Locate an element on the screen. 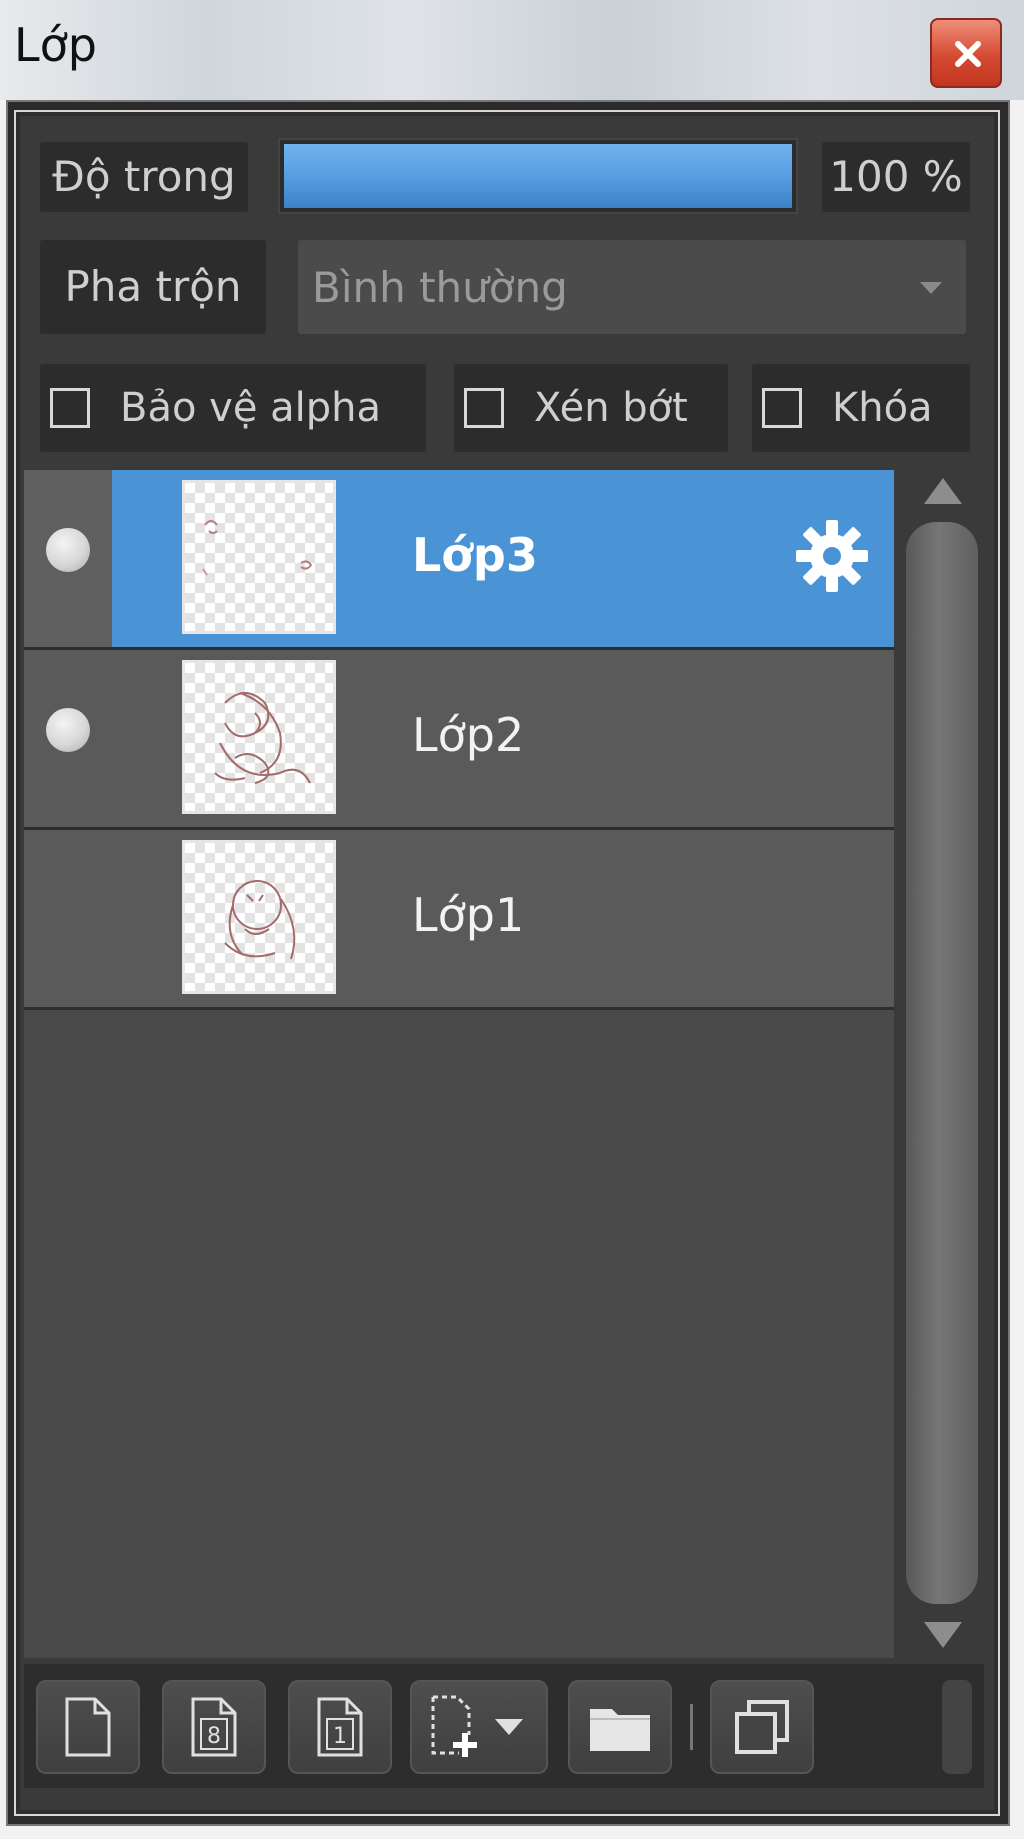 This screenshot has height=1839, width=1024. button-glyph: 1 is located at coordinates (340, 1736).